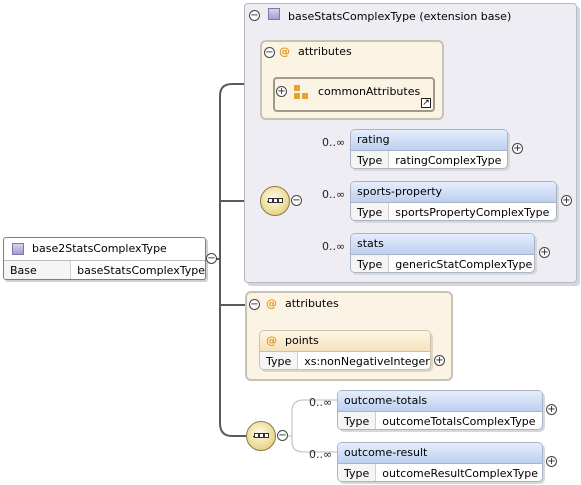 This screenshot has width=581, height=485. I want to click on attributes-header: @ attributes, so click(302, 304).